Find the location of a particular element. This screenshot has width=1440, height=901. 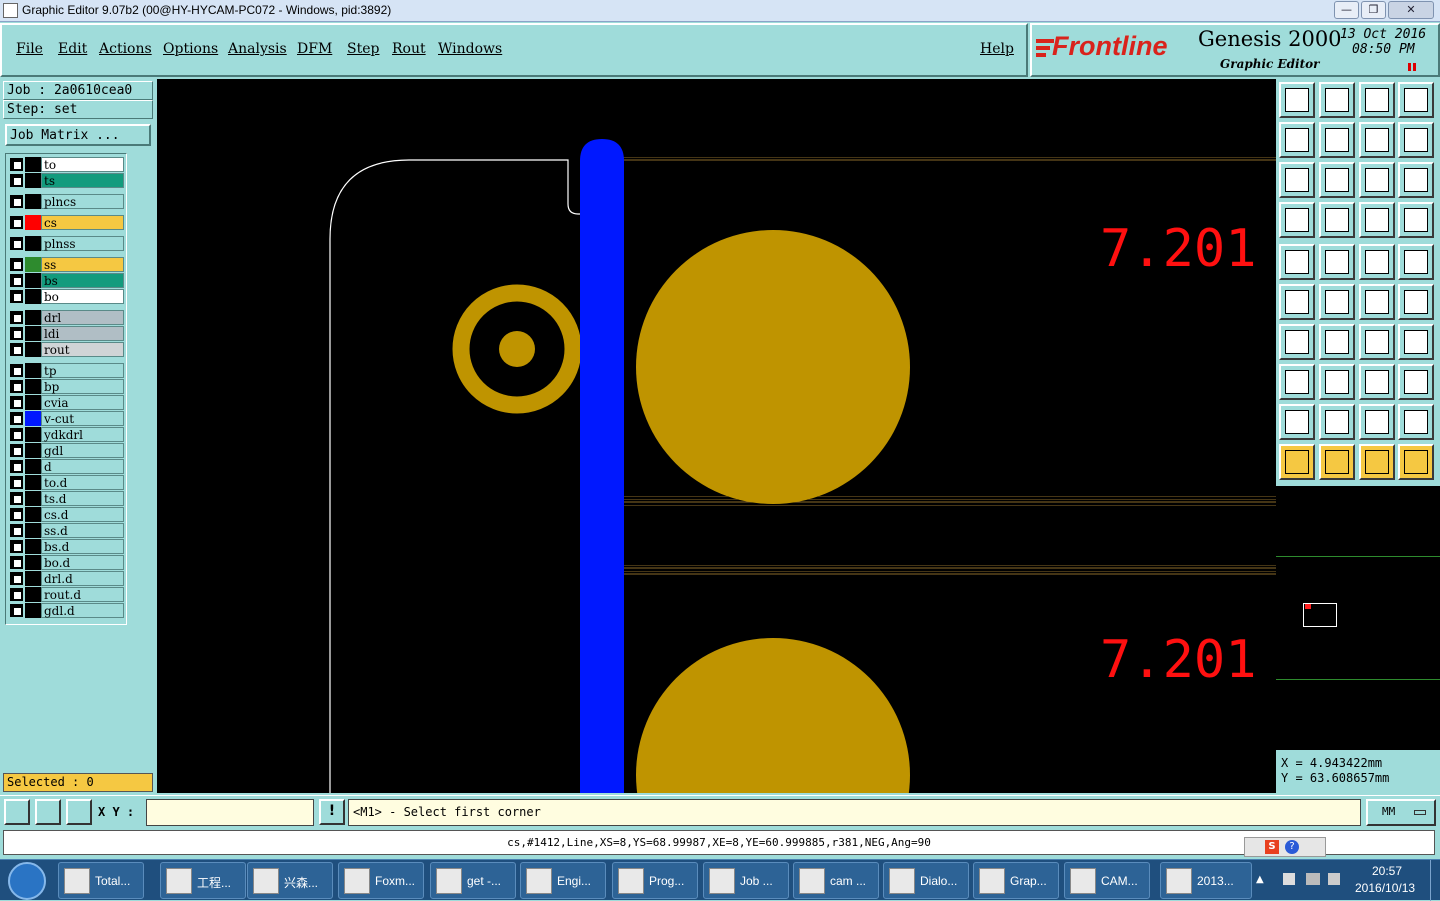

layer-name: to.d is located at coordinates (82, 482).